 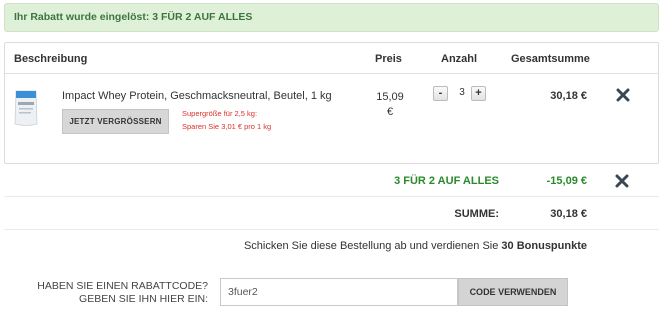 I want to click on quantity-increment-button: +, so click(x=478, y=93).